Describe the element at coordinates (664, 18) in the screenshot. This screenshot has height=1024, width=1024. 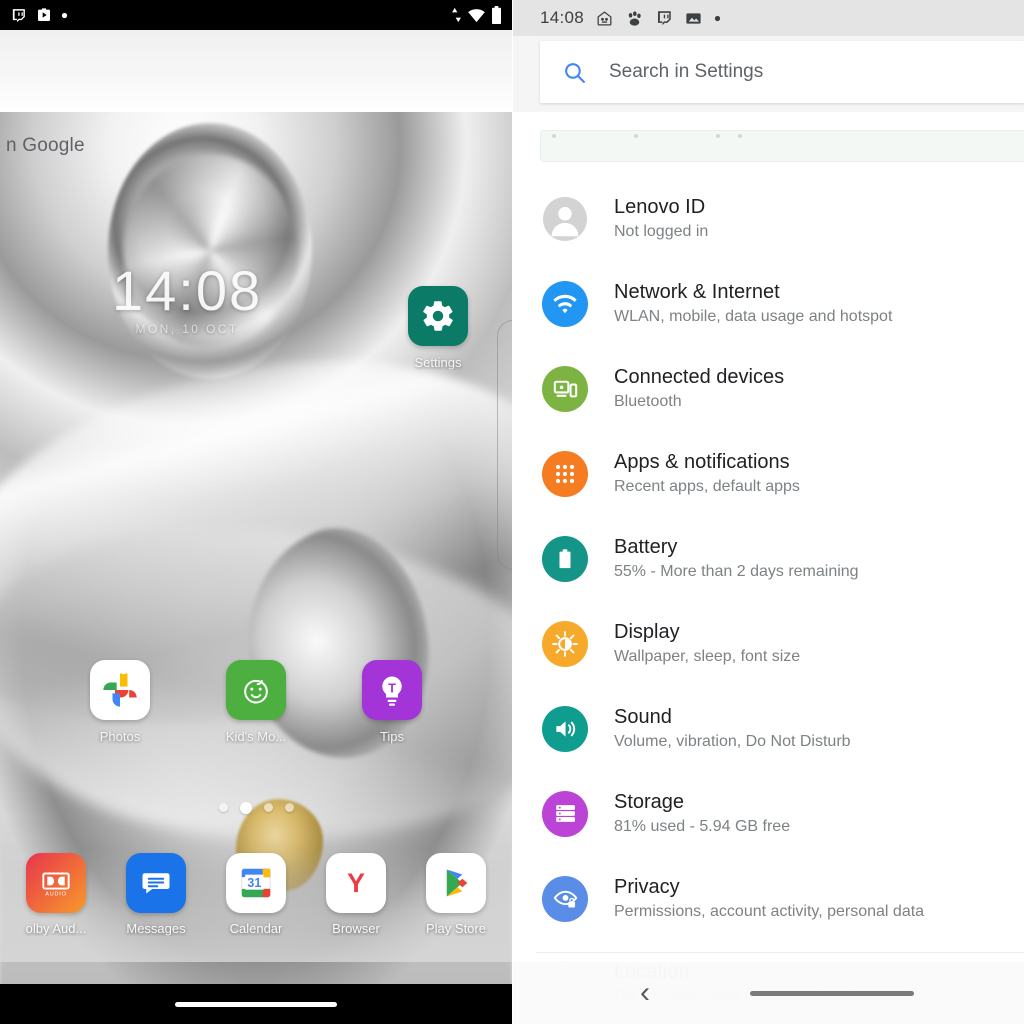
I see `twitch-icon` at that location.